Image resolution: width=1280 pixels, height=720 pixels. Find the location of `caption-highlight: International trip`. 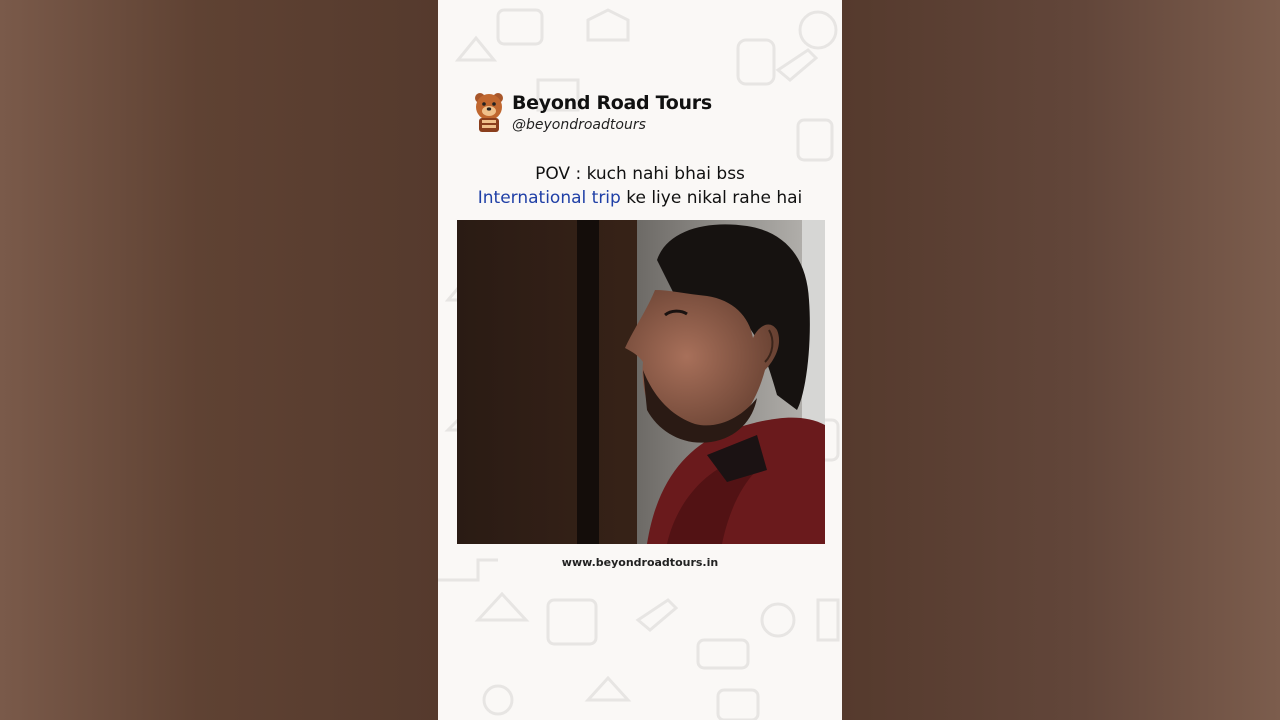

caption-highlight: International trip is located at coordinates (549, 198).